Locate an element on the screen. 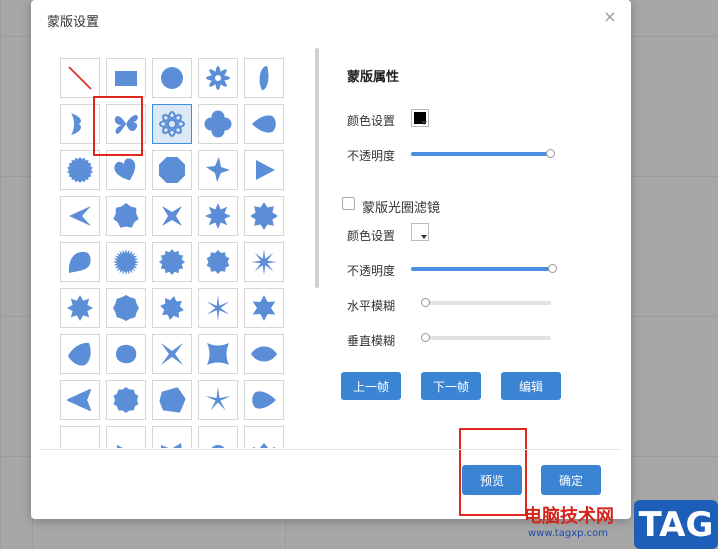  mask-color-picker is located at coordinates (420, 118).